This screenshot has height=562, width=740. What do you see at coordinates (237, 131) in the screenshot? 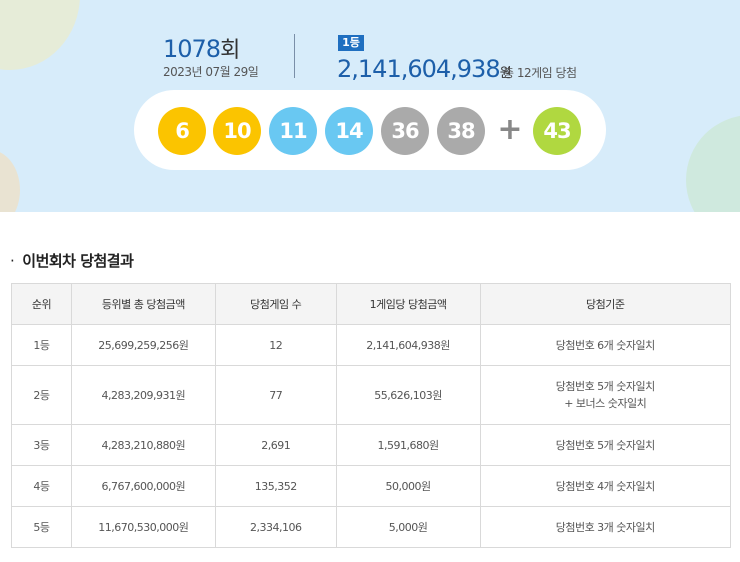
I see `number-ball: 10` at bounding box center [237, 131].